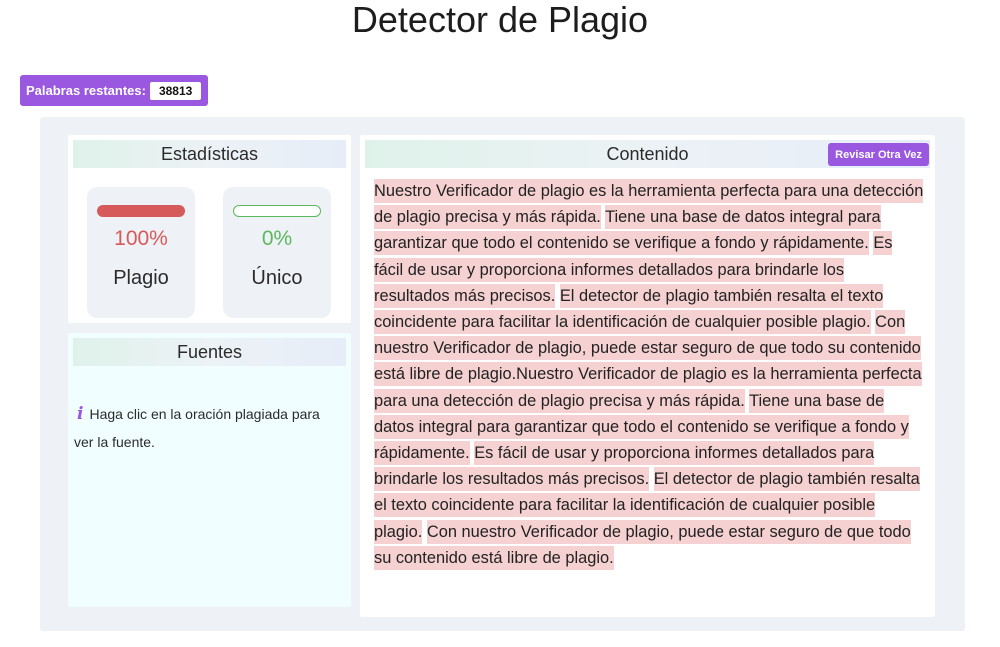  What do you see at coordinates (141, 211) in the screenshot?
I see `plagio-progress-bar` at bounding box center [141, 211].